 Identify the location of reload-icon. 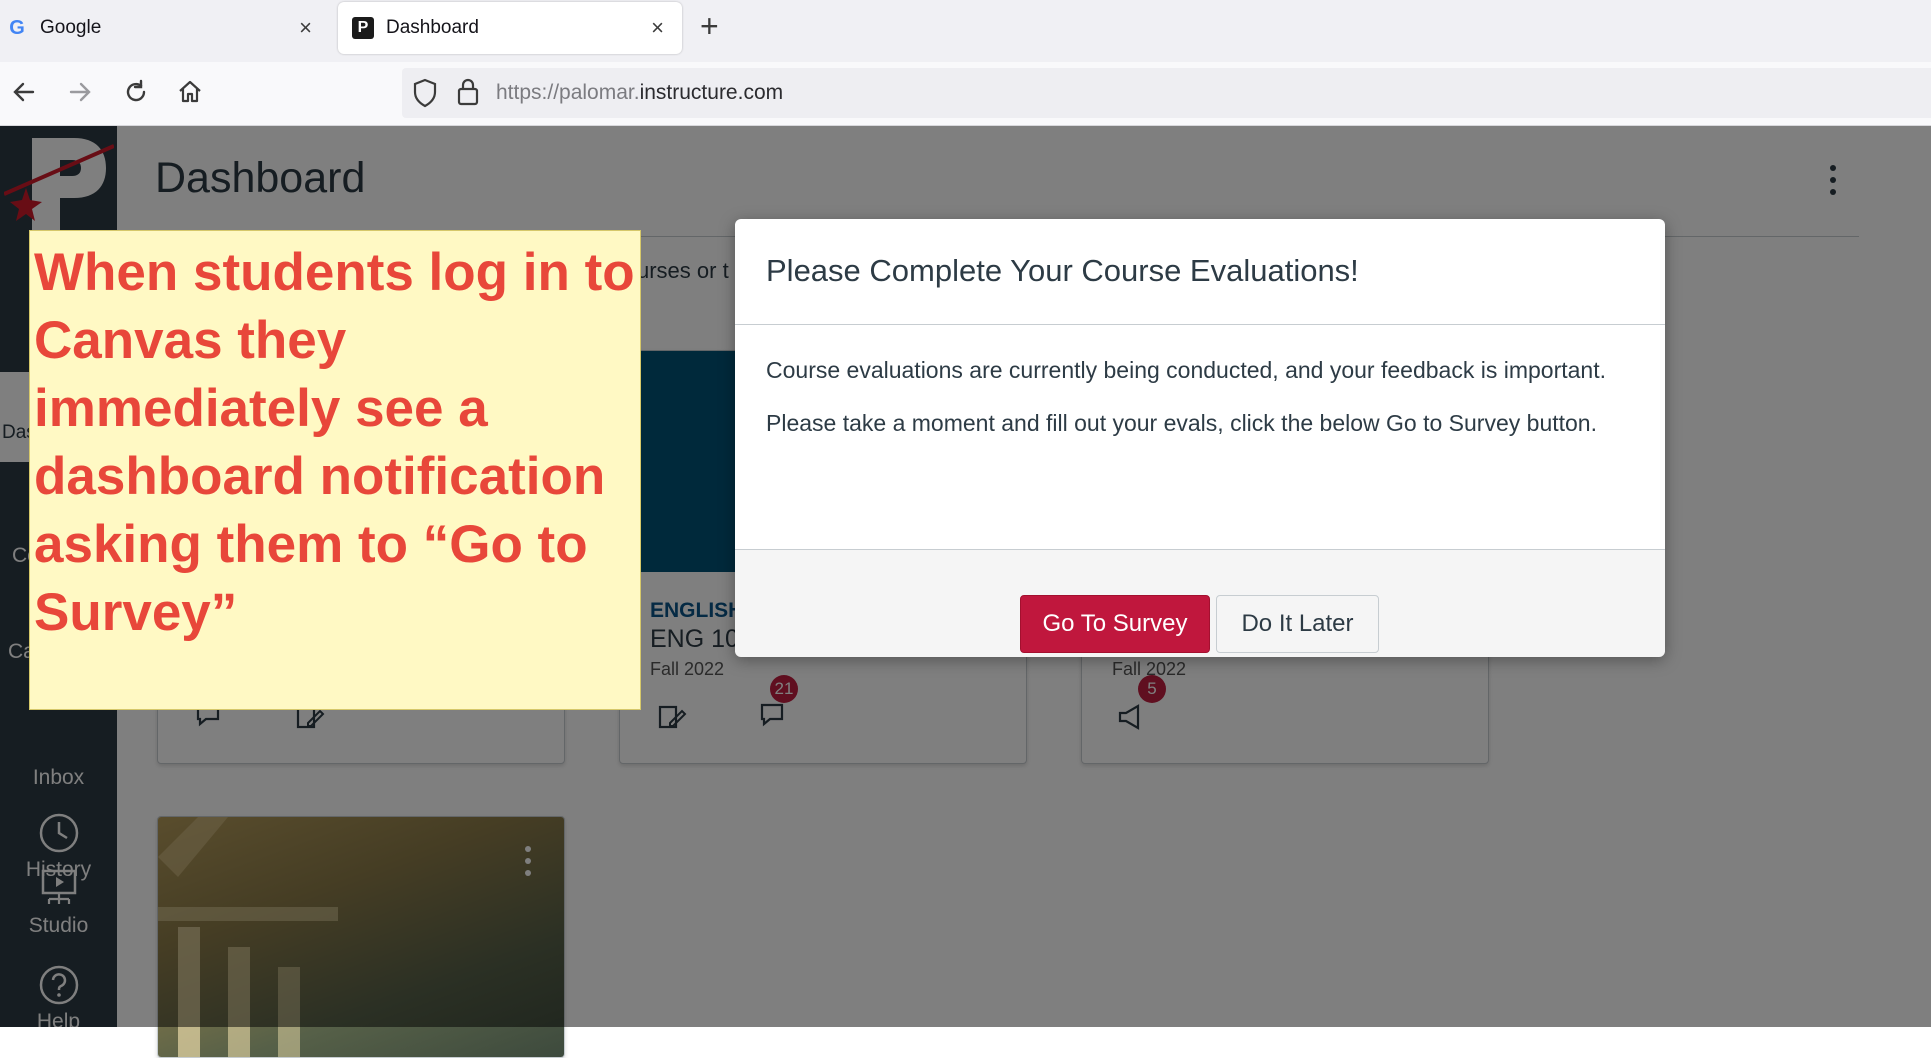
(136, 92).